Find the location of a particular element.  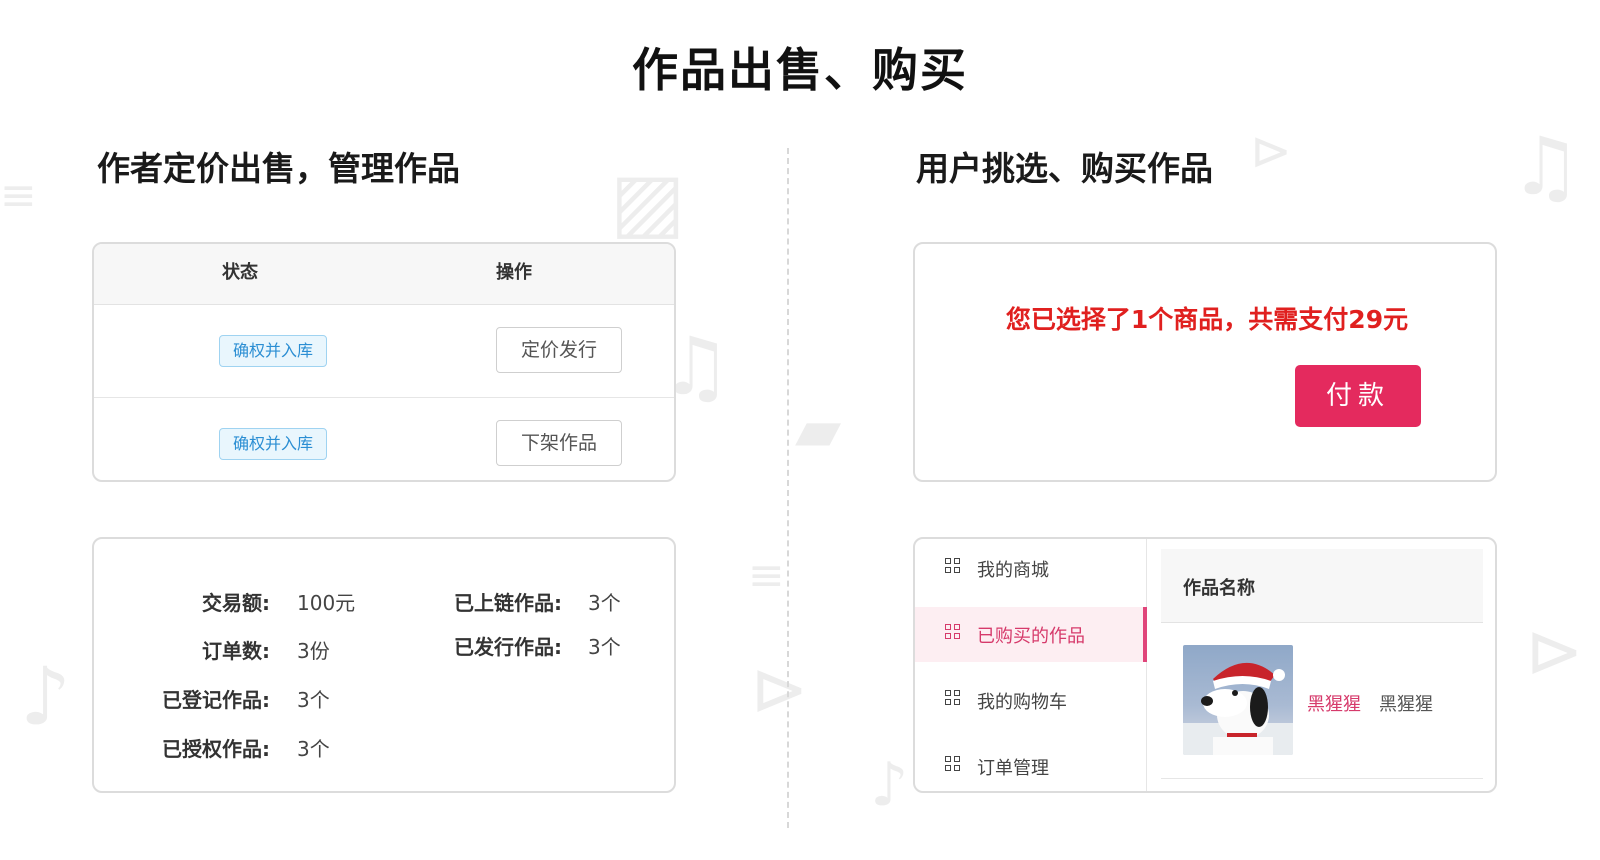

section-divider is located at coordinates (788, 488).